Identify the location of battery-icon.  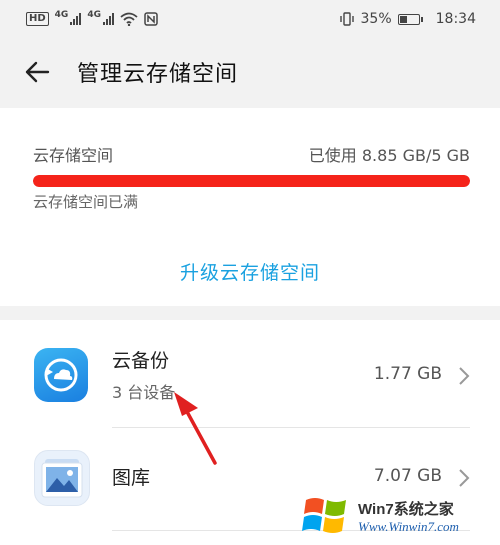
(410, 19).